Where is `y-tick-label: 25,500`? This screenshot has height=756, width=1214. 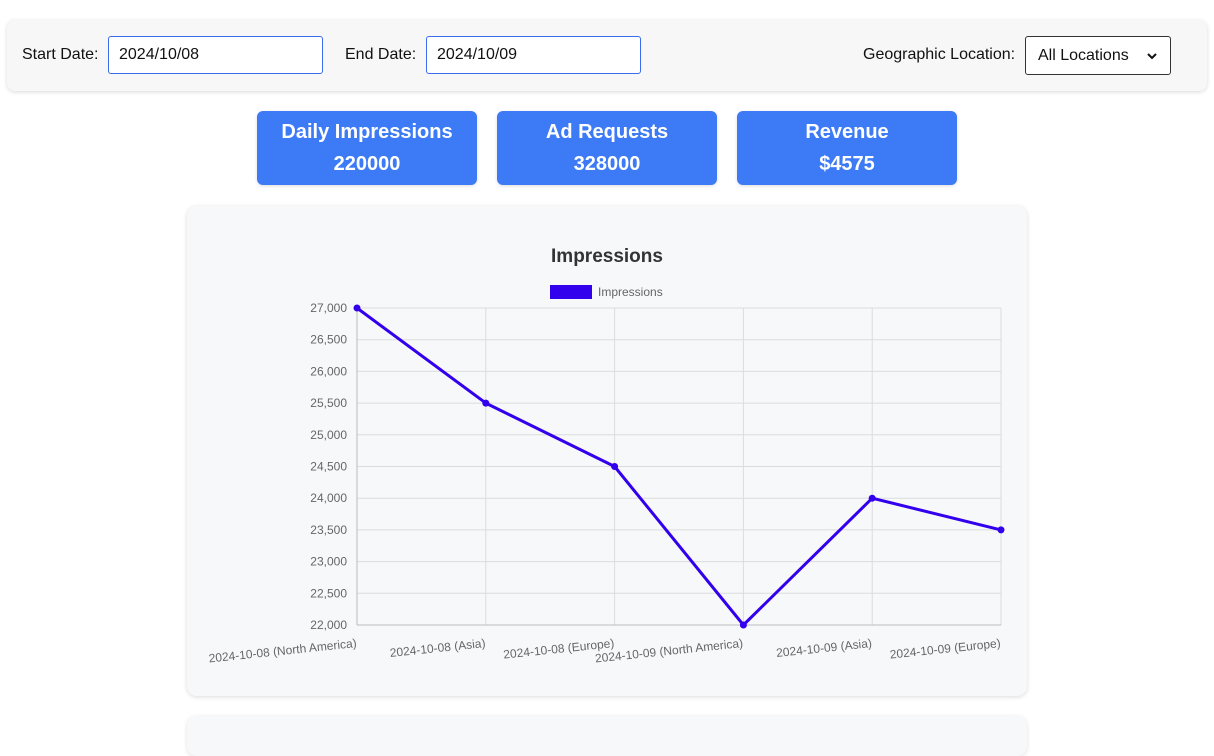
y-tick-label: 25,500 is located at coordinates (328, 403).